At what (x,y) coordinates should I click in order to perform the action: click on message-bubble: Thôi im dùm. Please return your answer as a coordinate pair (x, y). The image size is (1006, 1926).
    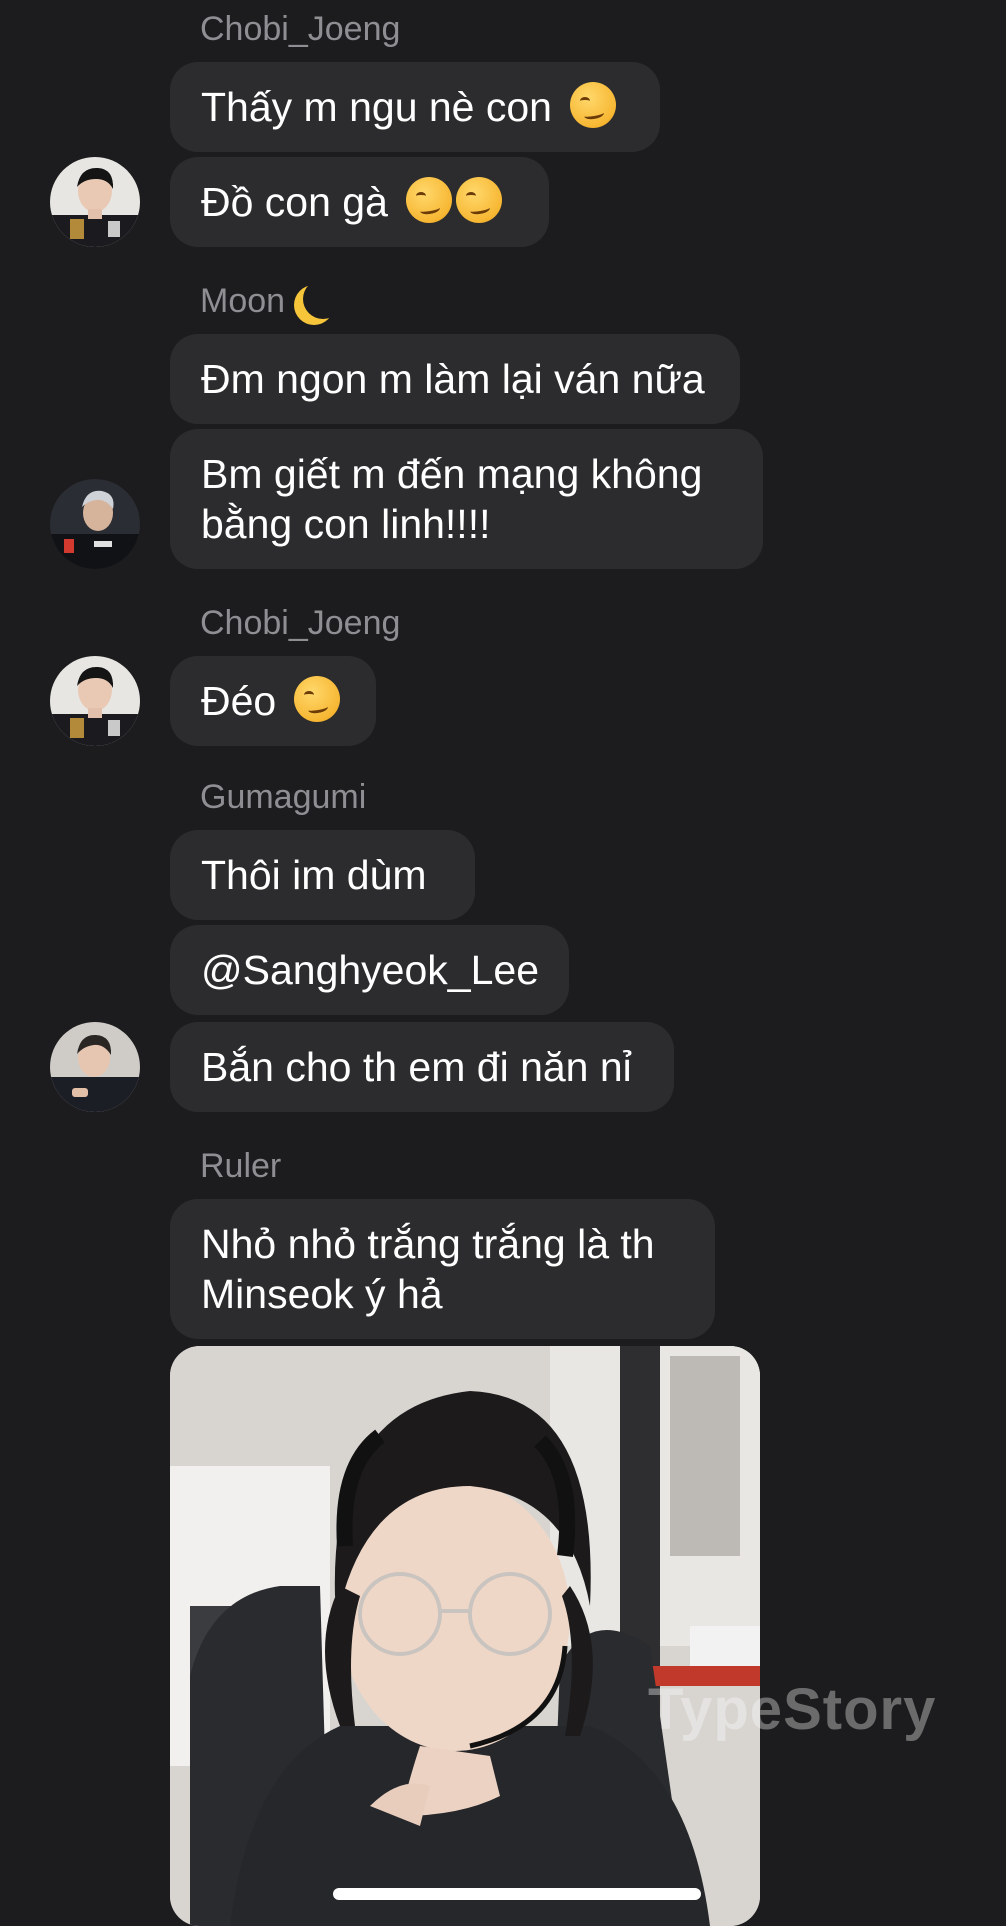
    Looking at the image, I should click on (322, 875).